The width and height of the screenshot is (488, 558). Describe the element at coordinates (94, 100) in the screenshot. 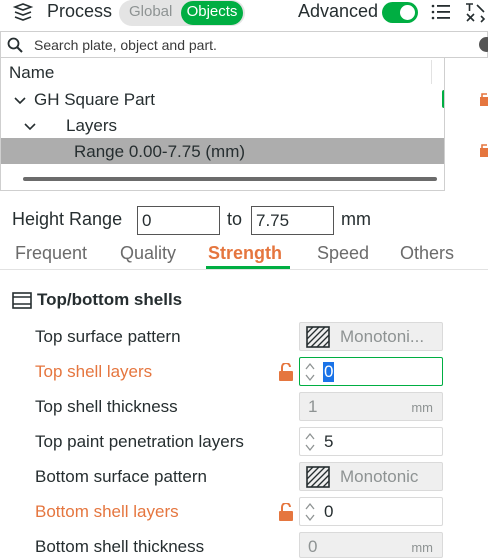

I see `tree-item-part: GH Square Part` at that location.